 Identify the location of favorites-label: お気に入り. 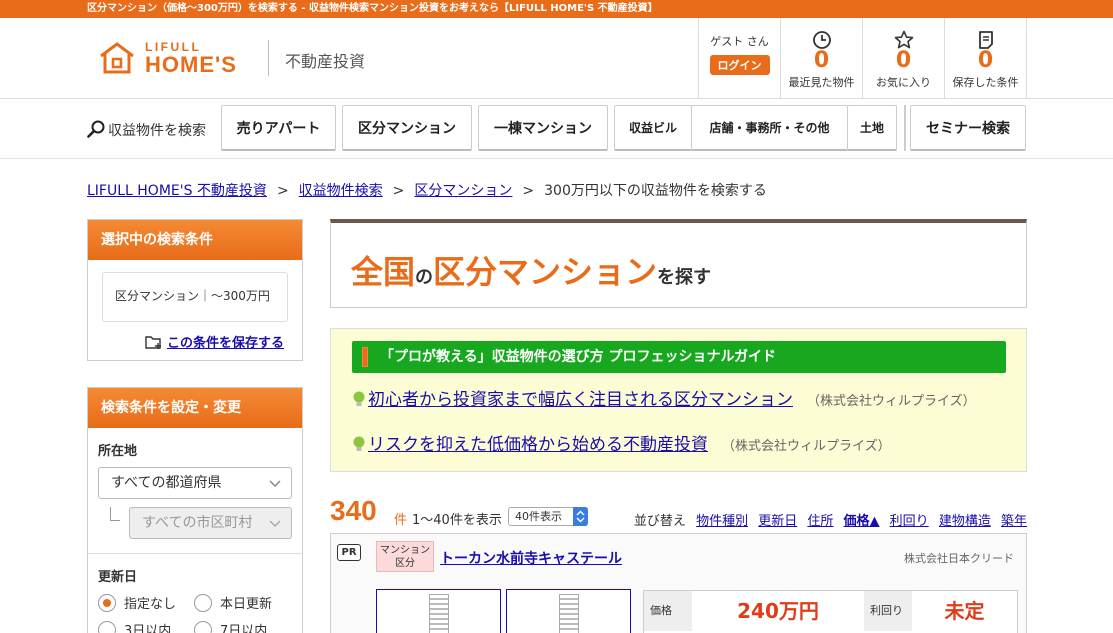
(903, 82).